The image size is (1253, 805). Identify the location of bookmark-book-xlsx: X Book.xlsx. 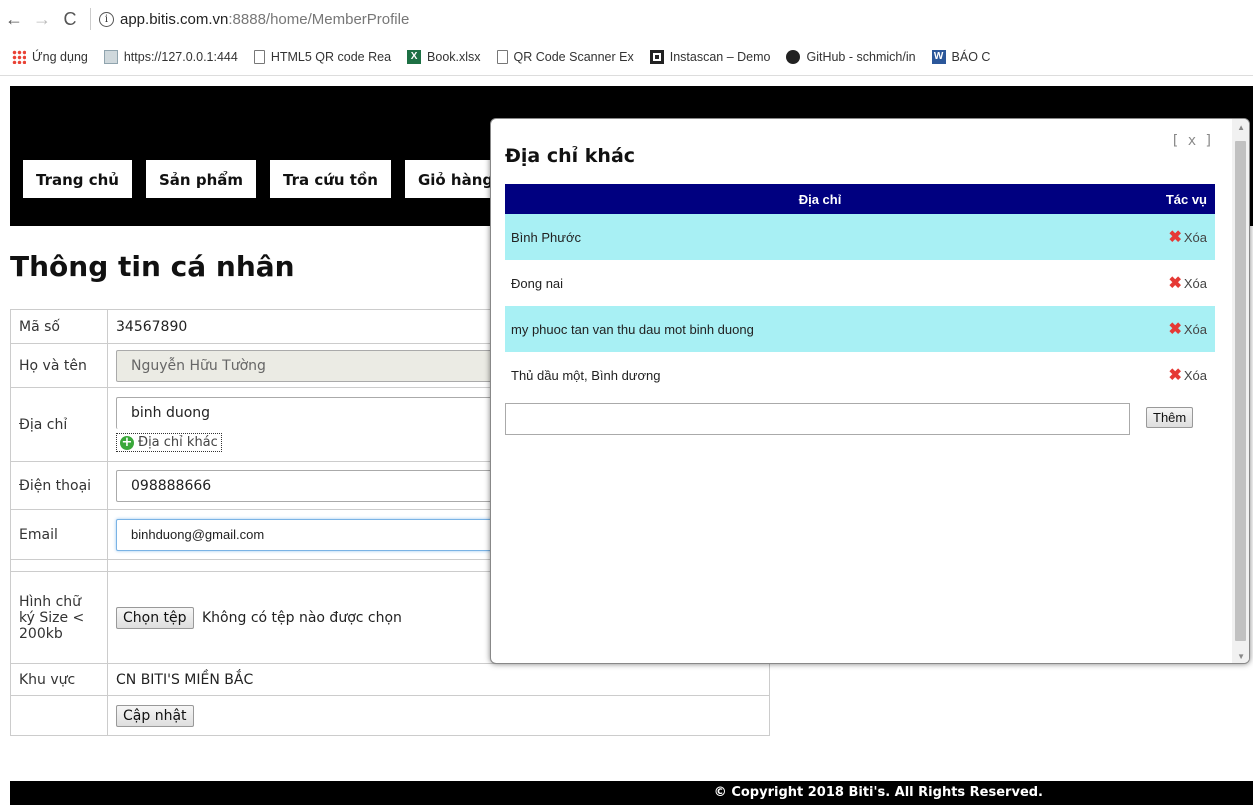
(444, 56).